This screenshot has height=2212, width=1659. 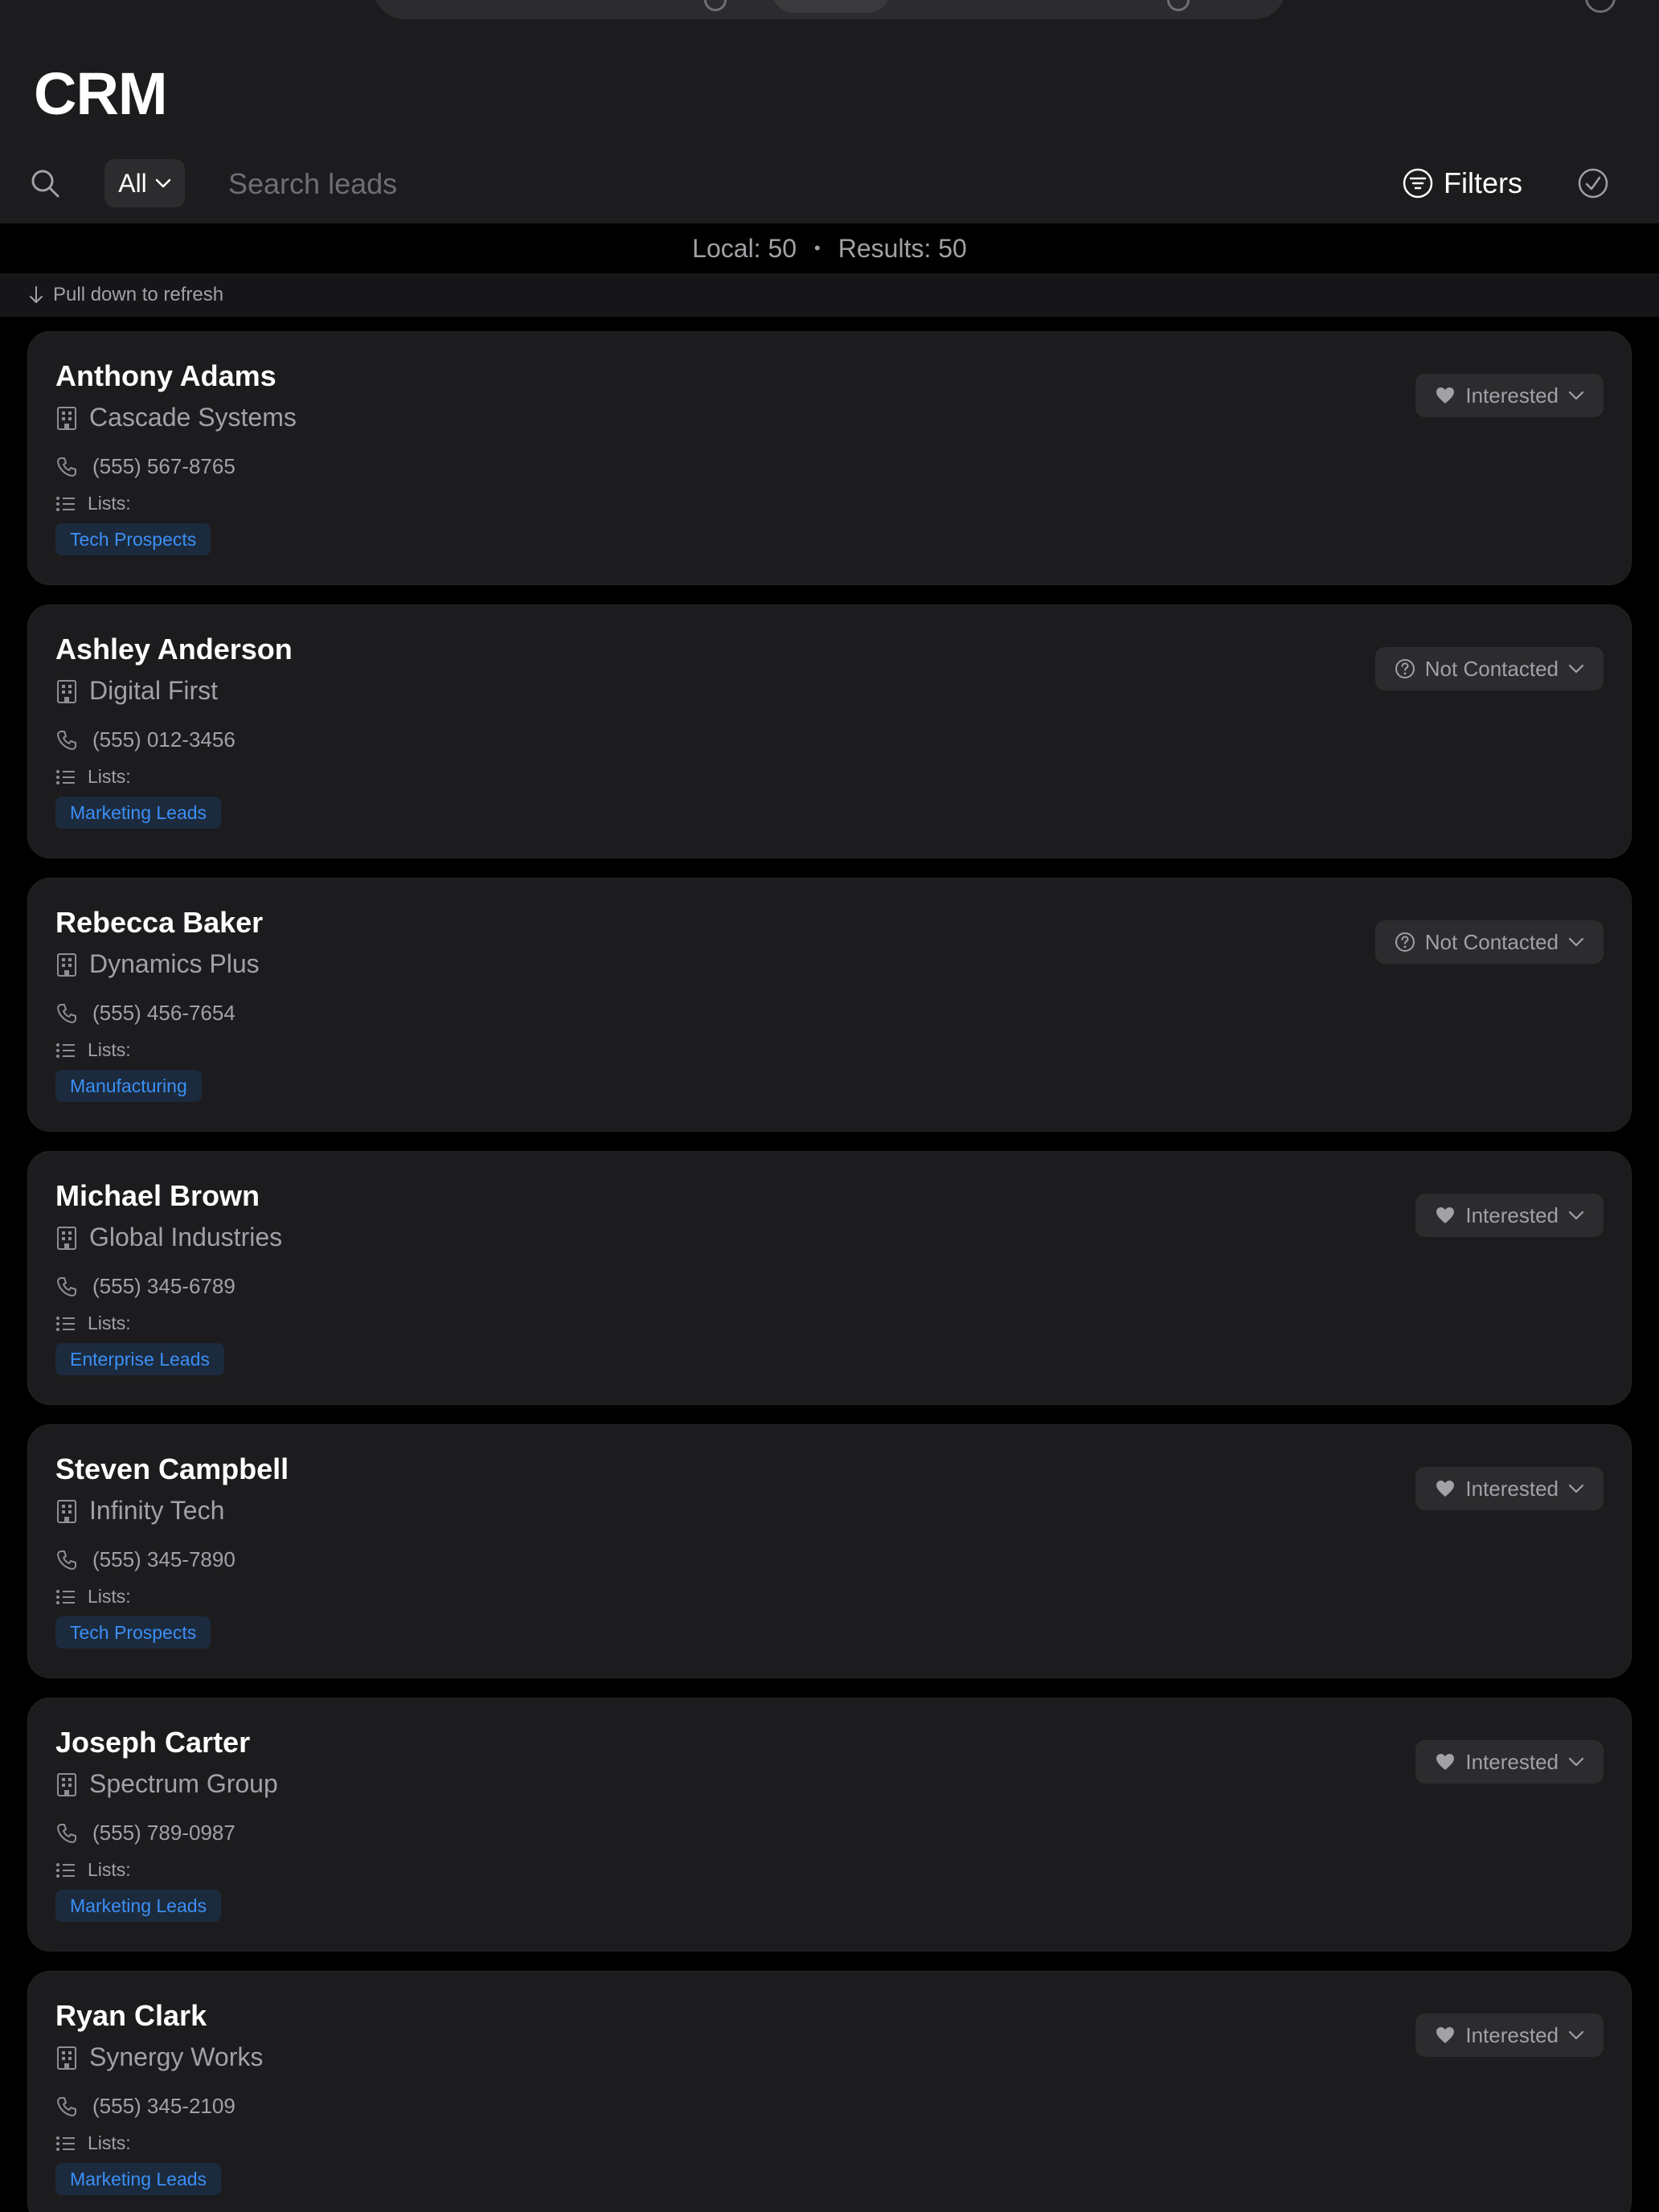 I want to click on lead-phone: (555) 345-2109, so click(x=145, y=2106).